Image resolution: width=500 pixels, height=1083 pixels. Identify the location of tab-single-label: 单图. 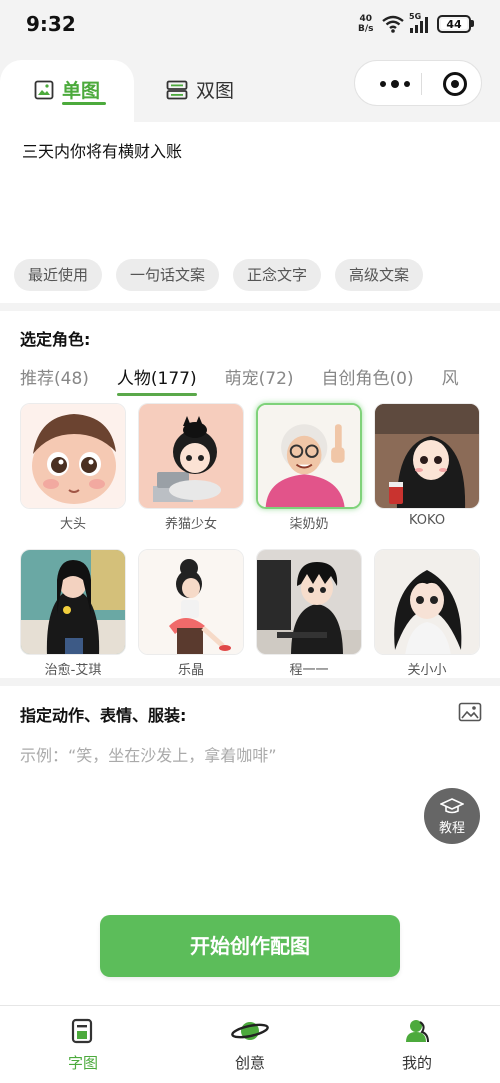
(81, 91).